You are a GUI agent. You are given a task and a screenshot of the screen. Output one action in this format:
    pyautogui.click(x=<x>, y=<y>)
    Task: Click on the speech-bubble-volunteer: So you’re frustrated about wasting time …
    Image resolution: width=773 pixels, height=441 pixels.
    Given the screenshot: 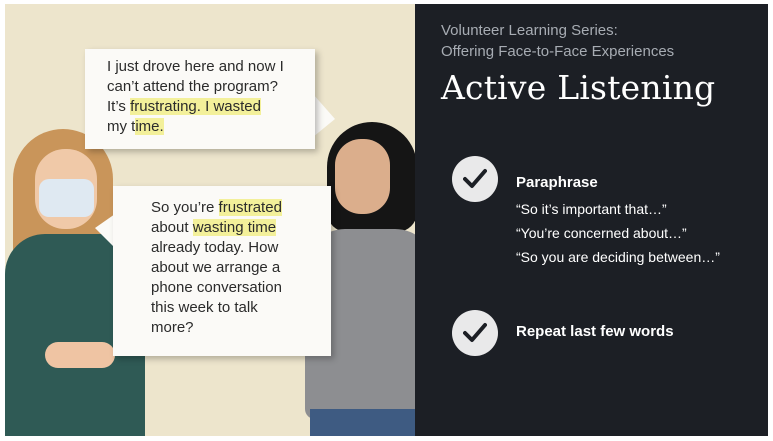 What is the action you would take?
    pyautogui.click(x=222, y=271)
    